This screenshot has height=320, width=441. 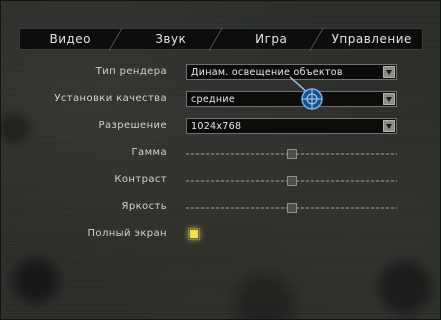 I want to click on gamma-row: Гамма, so click(x=221, y=154).